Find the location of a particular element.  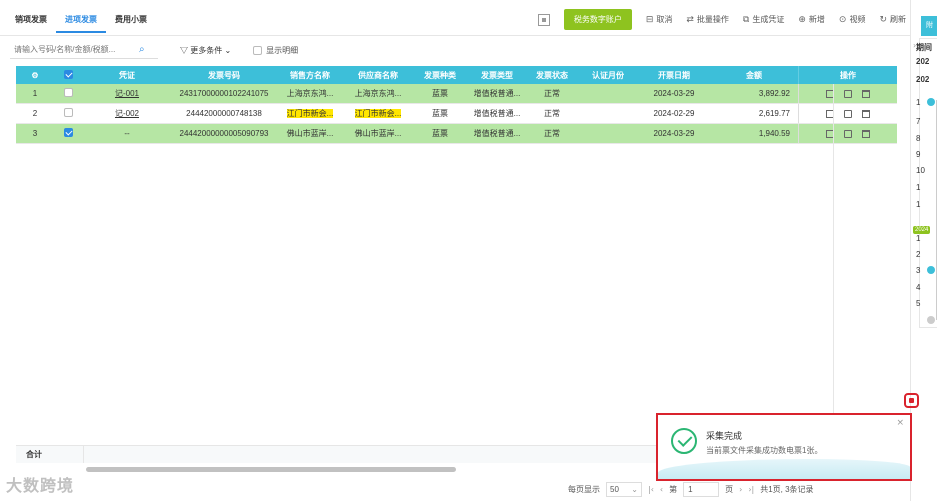

add-button: ⊕ 新增 is located at coordinates (811, 19).